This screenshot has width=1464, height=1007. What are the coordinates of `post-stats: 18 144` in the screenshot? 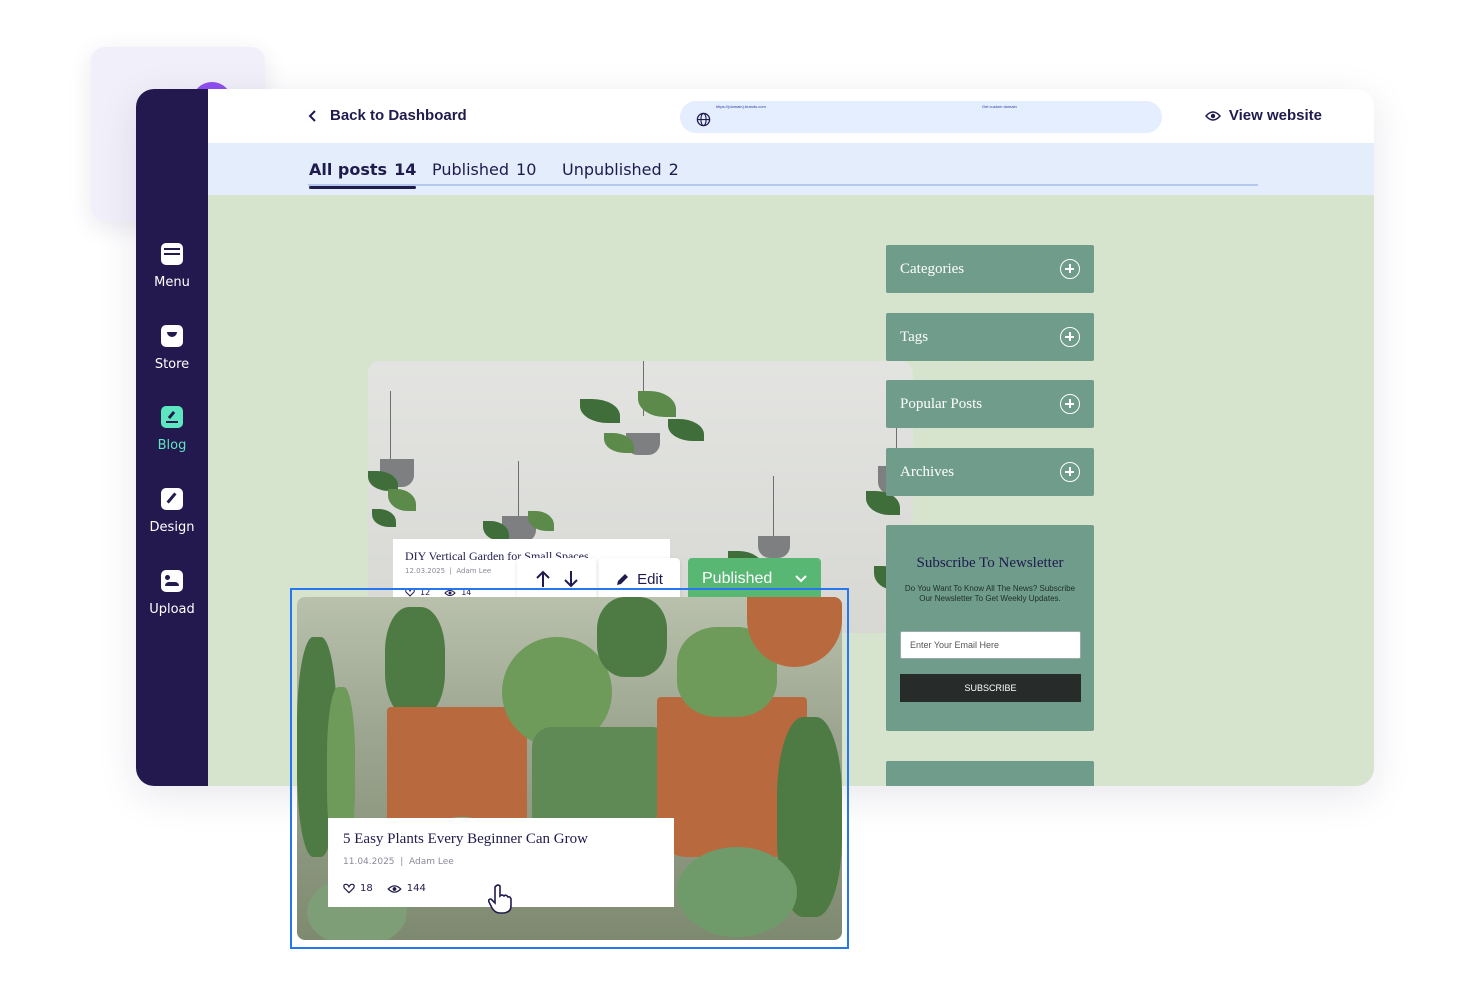 It's located at (384, 888).